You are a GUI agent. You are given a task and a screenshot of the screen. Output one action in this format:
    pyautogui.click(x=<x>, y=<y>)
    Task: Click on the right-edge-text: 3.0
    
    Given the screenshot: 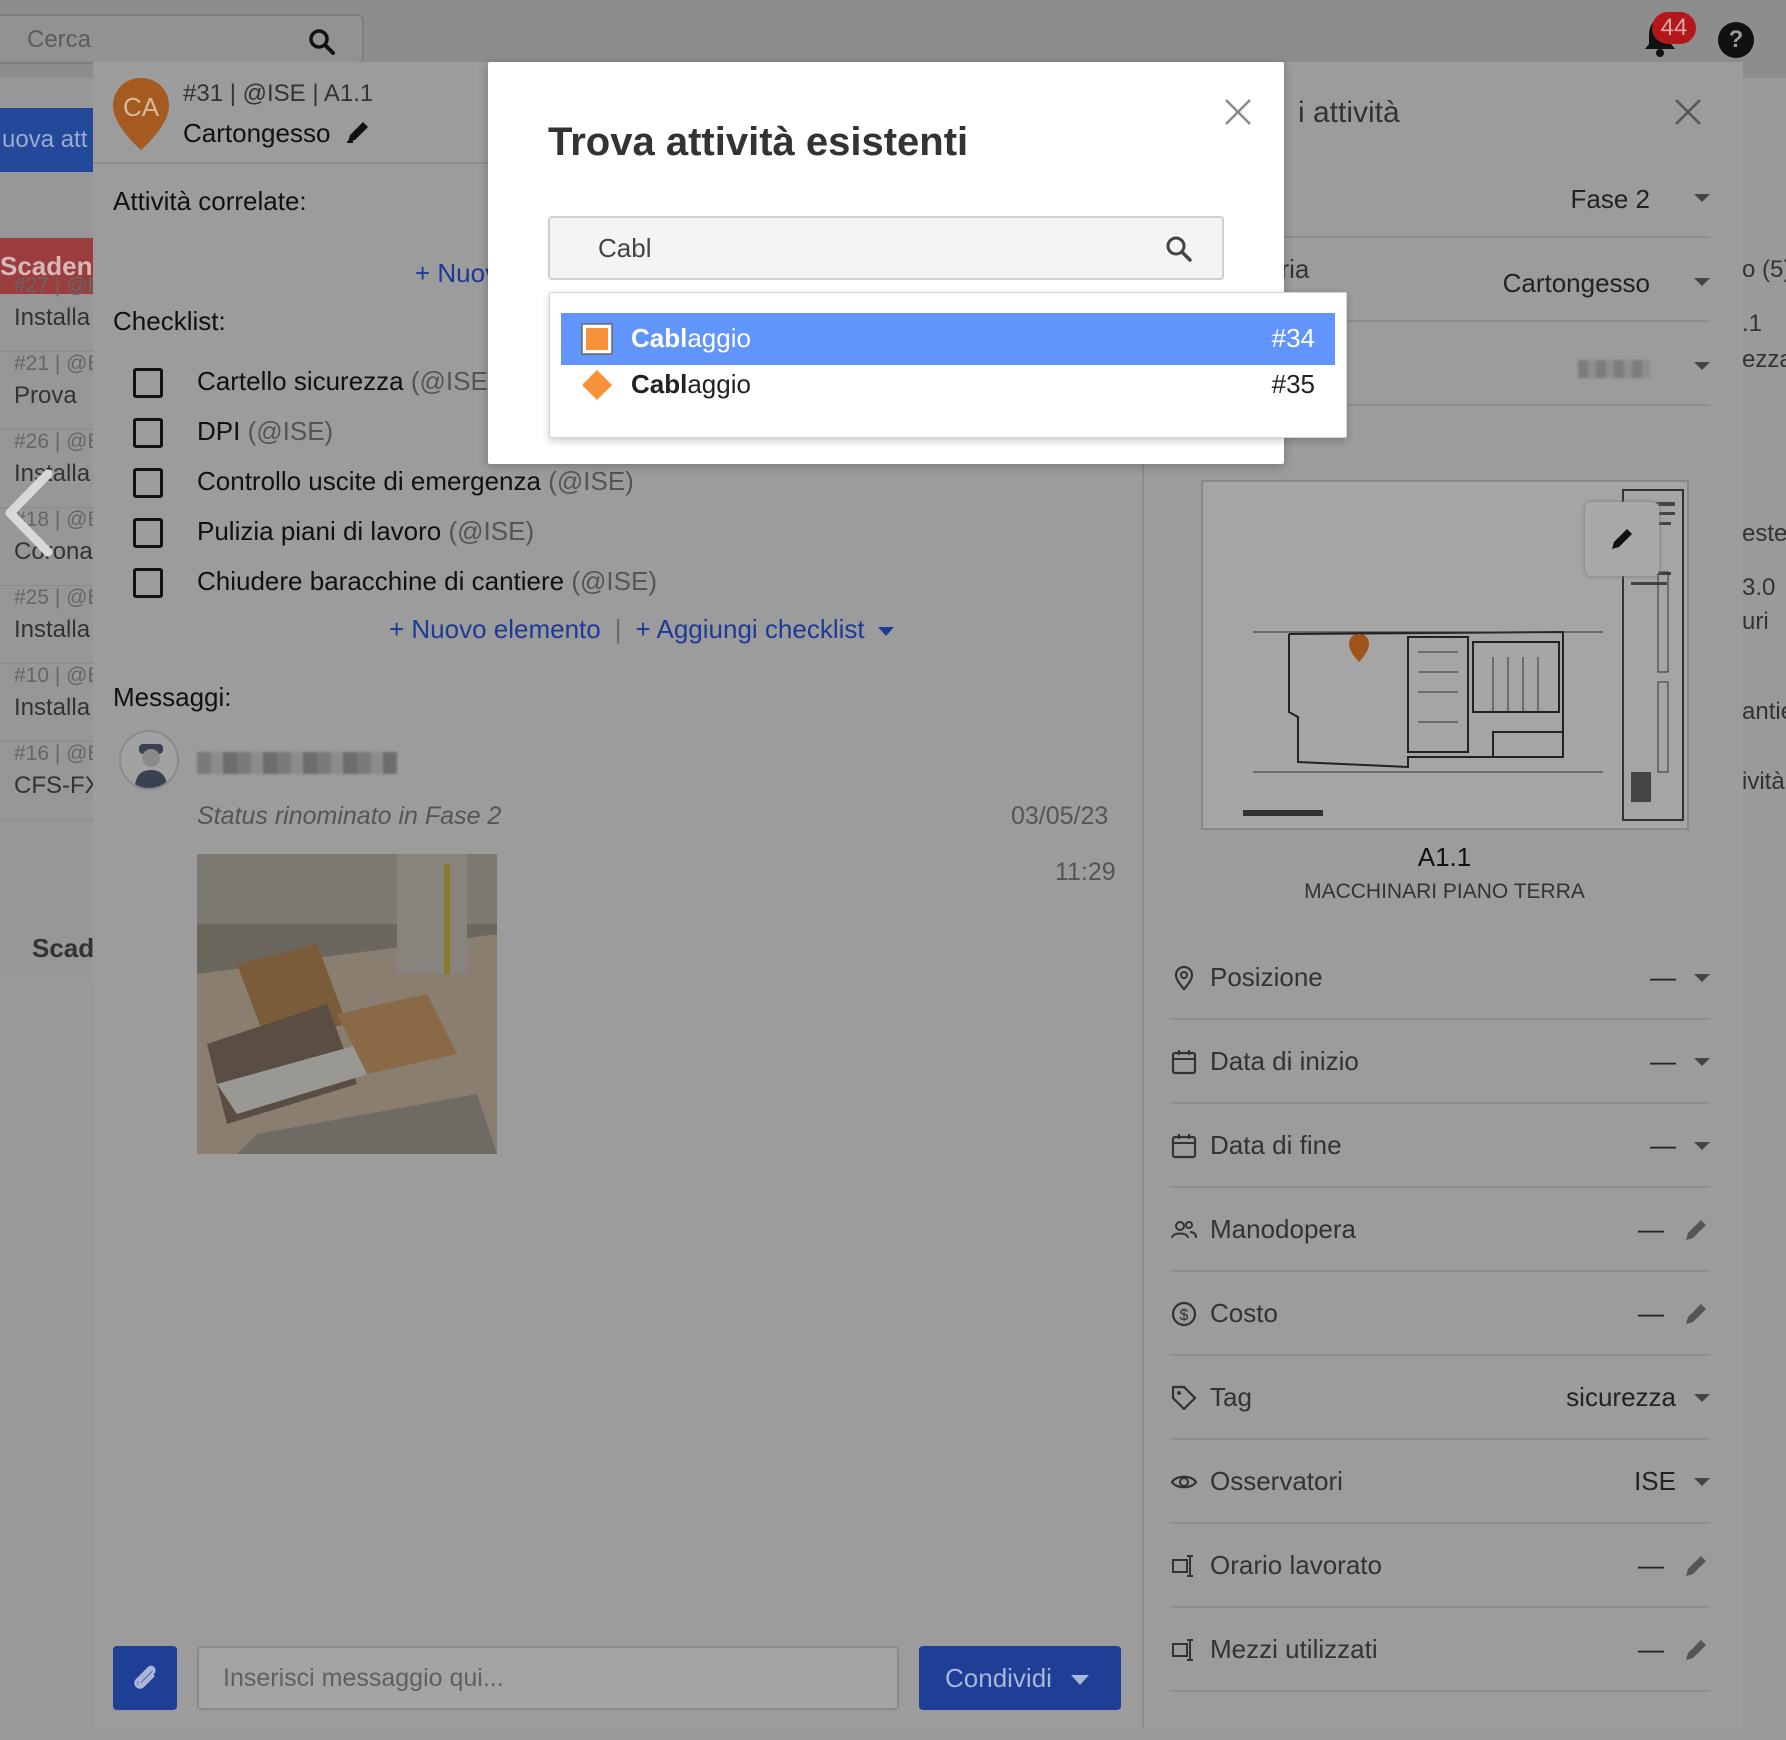 What is the action you would take?
    pyautogui.click(x=1759, y=587)
    